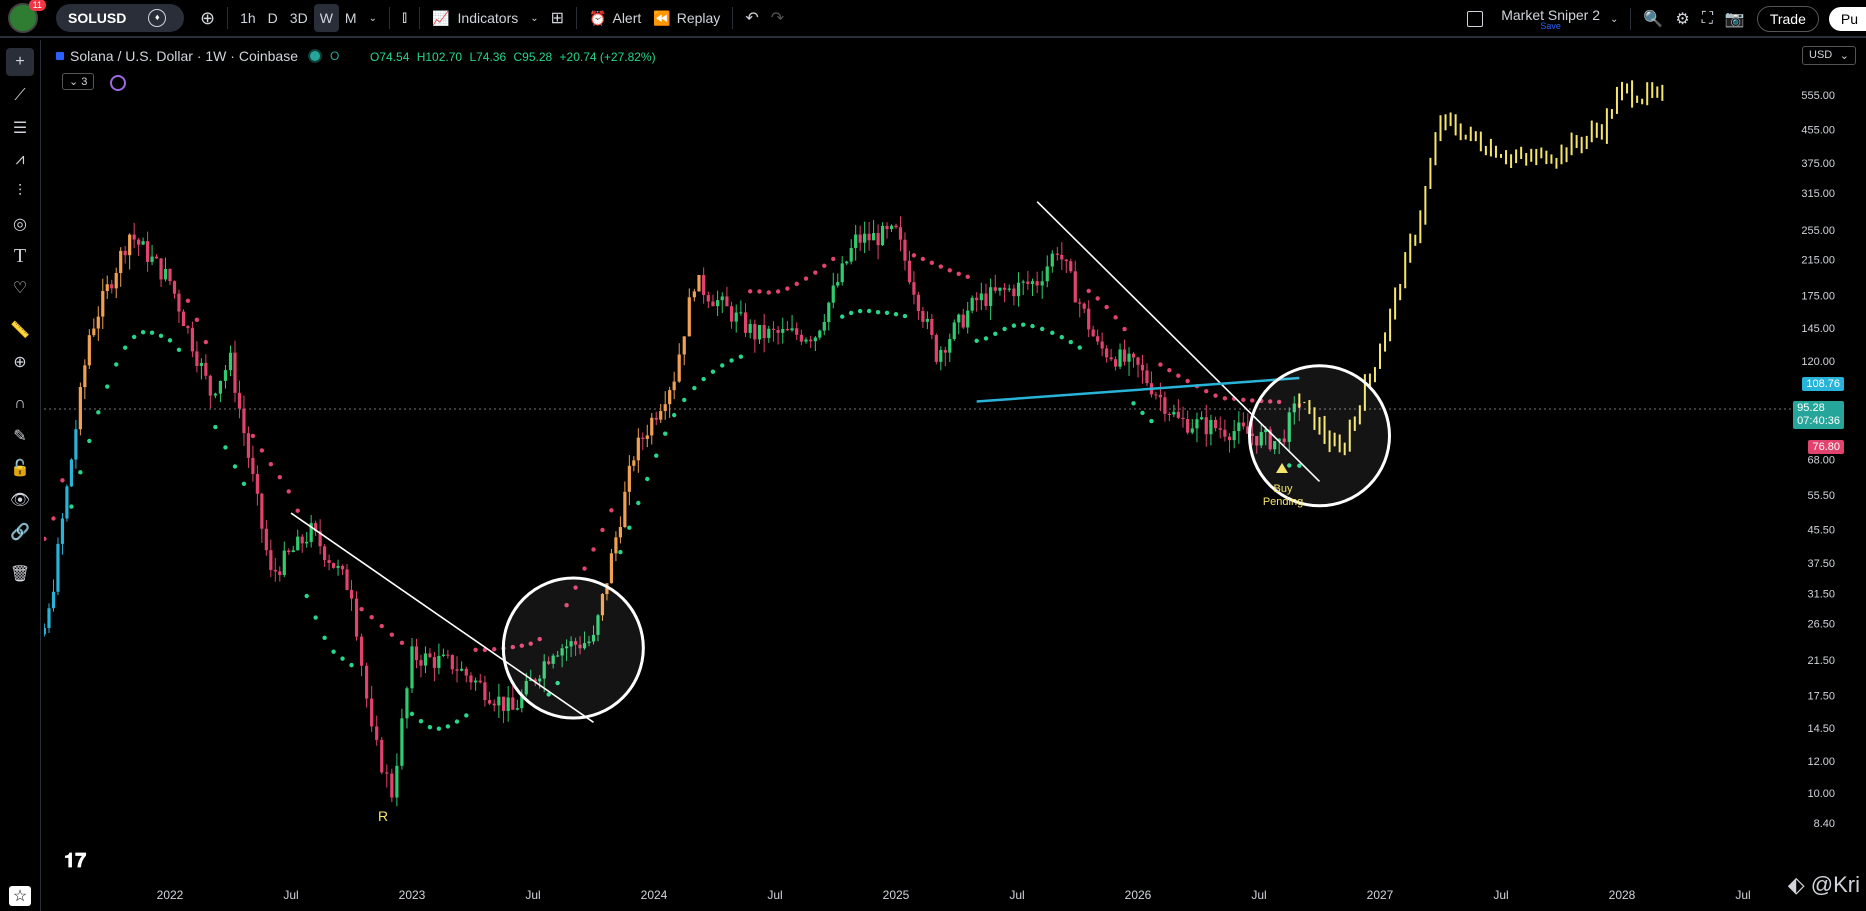 The image size is (1866, 911). I want to click on lock-icon: 🔓, so click(20, 468).